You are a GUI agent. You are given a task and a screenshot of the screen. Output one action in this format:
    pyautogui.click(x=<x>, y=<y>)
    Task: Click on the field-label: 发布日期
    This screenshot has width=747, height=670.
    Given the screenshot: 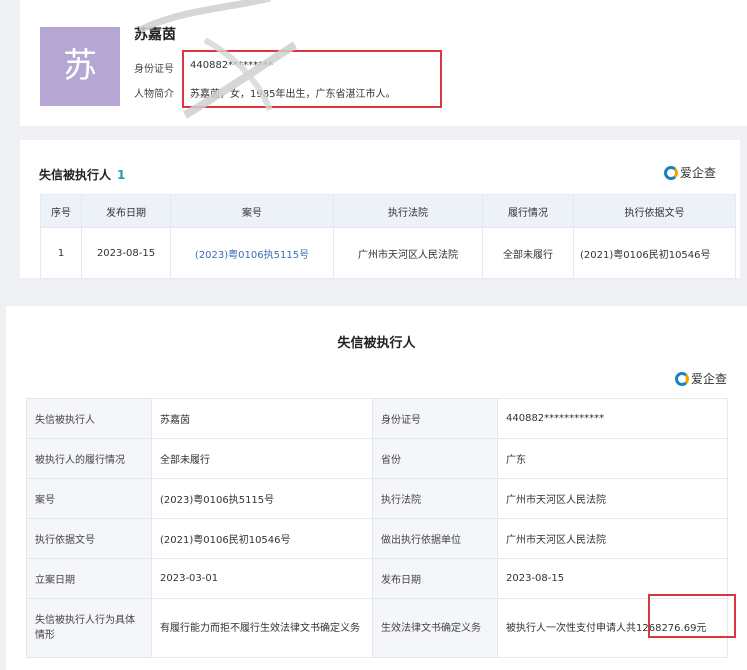 What is the action you would take?
    pyautogui.click(x=435, y=578)
    